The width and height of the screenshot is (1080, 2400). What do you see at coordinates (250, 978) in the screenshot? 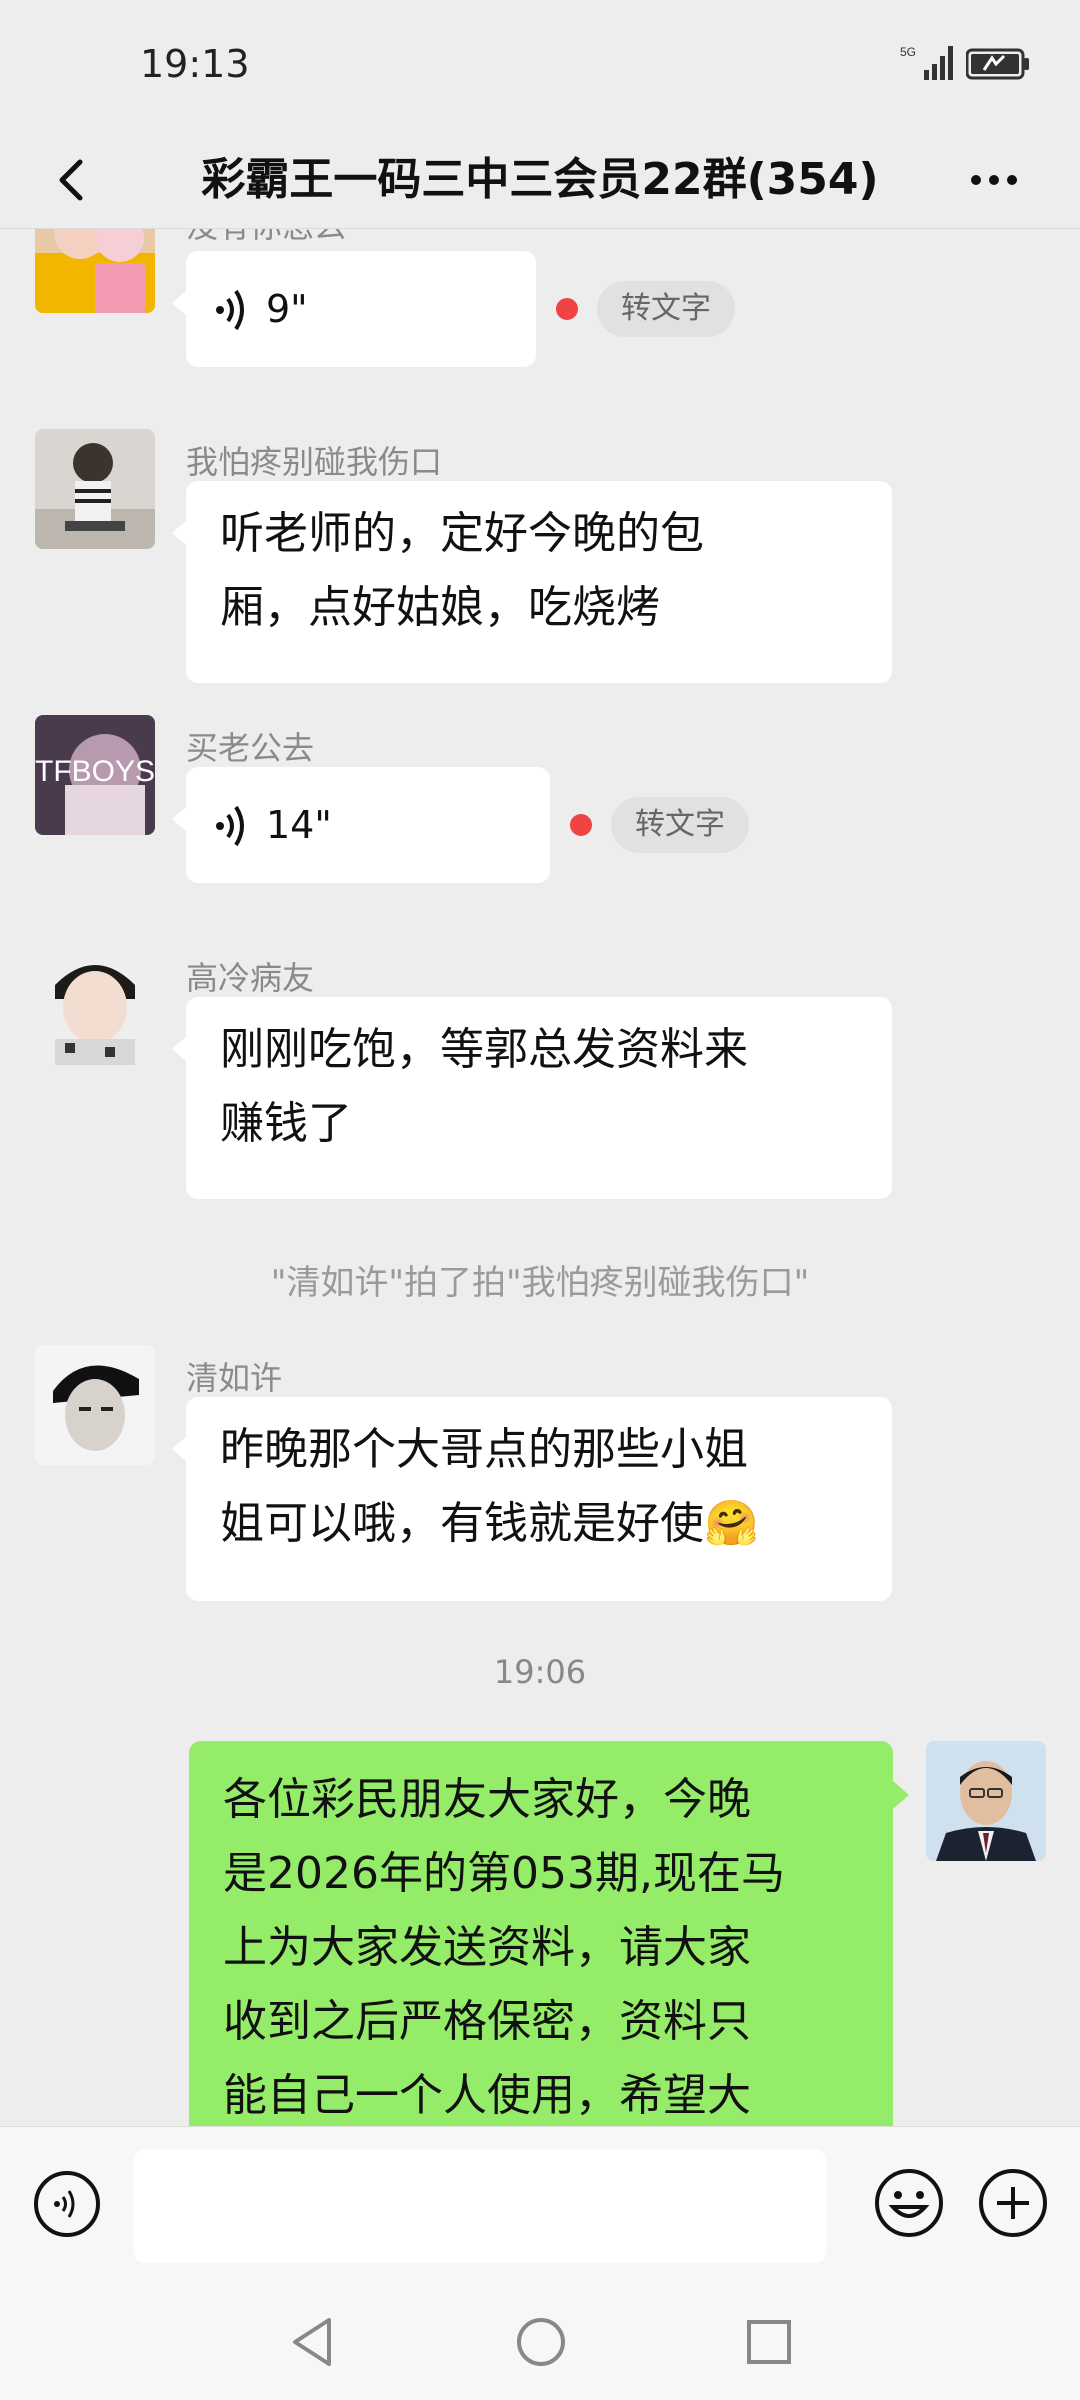
I see `sender-name: 高冷病友` at bounding box center [250, 978].